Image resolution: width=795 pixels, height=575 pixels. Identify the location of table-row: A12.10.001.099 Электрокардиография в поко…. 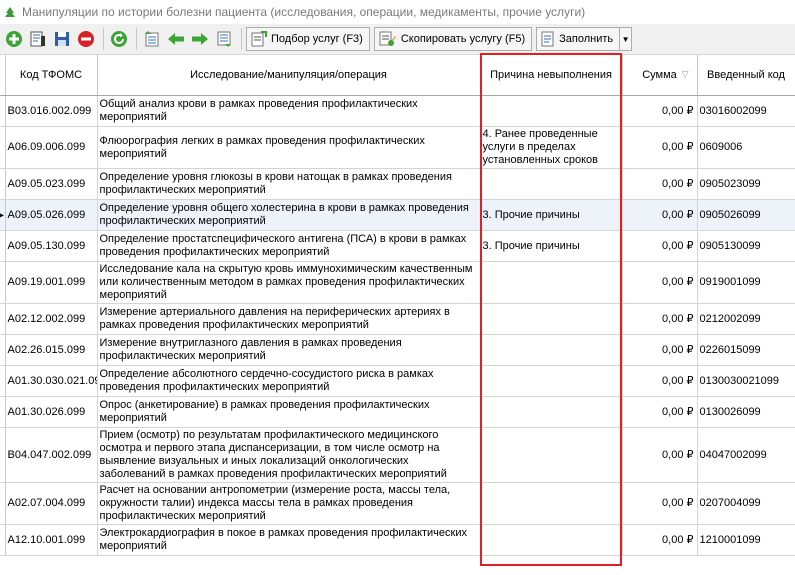
(397, 540).